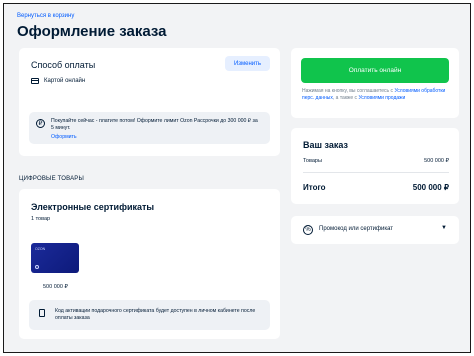 The height and width of the screenshot is (356, 474). I want to click on percent-icon: %, so click(308, 230).